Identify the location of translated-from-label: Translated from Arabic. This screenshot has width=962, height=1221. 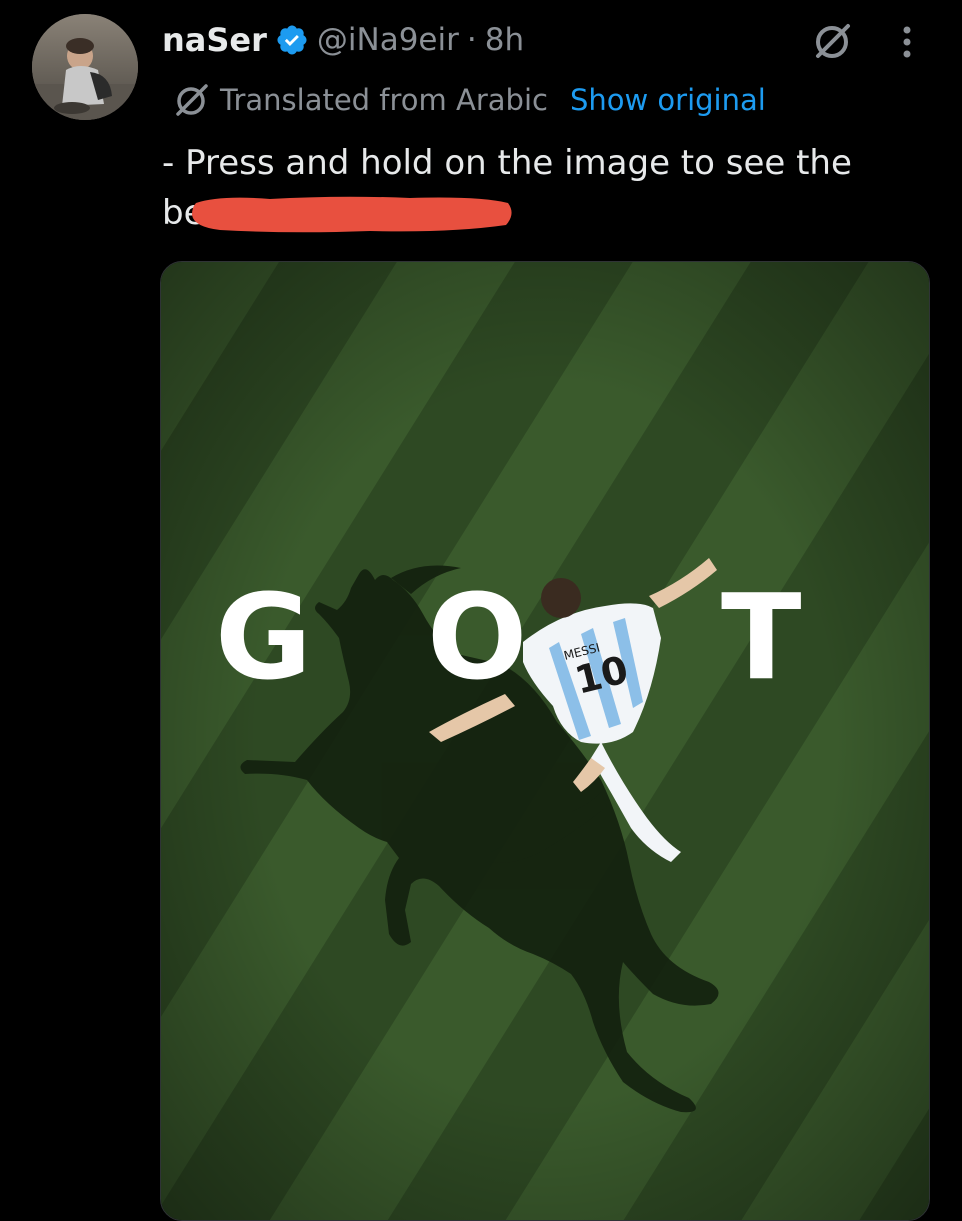
(384, 100).